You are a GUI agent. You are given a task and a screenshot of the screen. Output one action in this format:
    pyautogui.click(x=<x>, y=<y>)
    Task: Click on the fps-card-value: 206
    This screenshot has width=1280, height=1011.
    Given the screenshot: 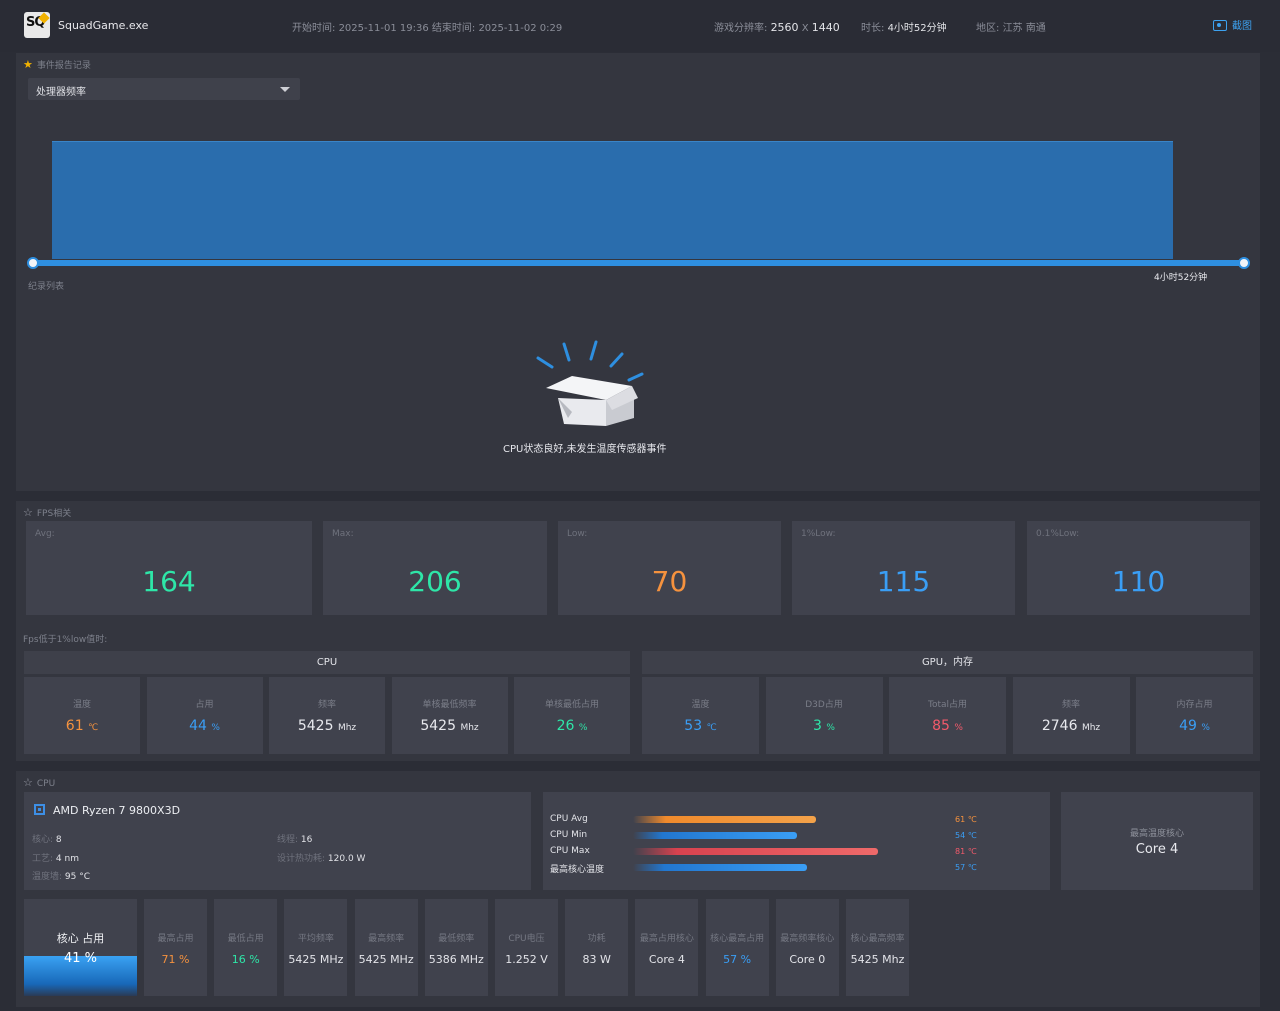 What is the action you would take?
    pyautogui.click(x=435, y=581)
    